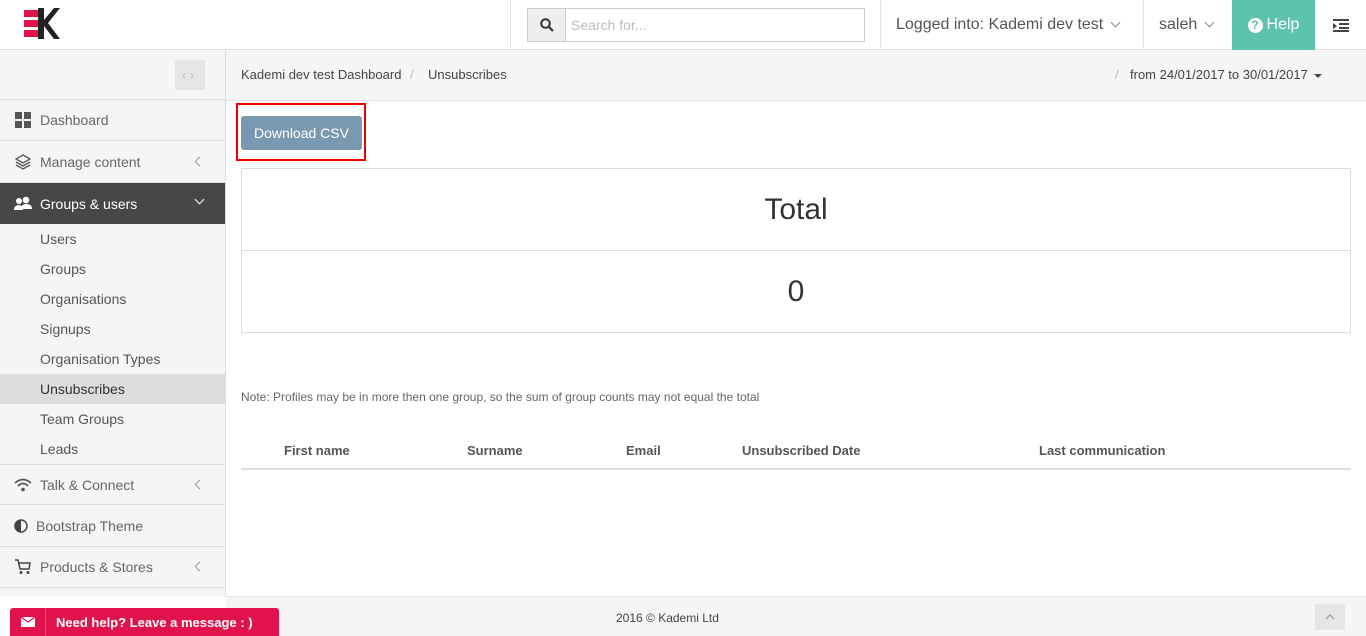 The width and height of the screenshot is (1366, 636). What do you see at coordinates (796, 291) in the screenshot?
I see `total-value: 0` at bounding box center [796, 291].